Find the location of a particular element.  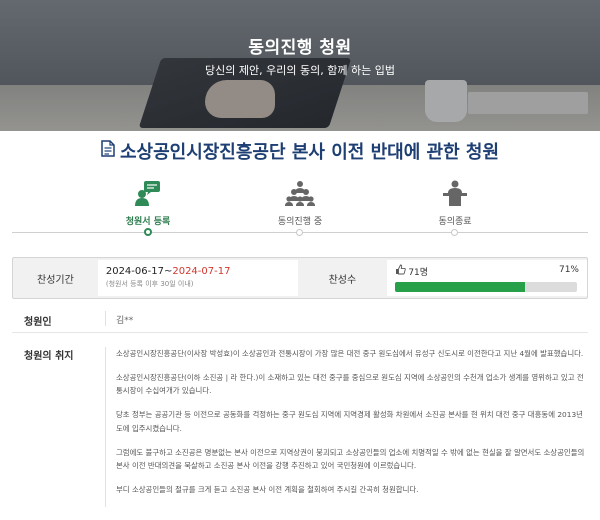

period-dates: 2024-06-17~2024-07-17 is located at coordinates (198, 271).